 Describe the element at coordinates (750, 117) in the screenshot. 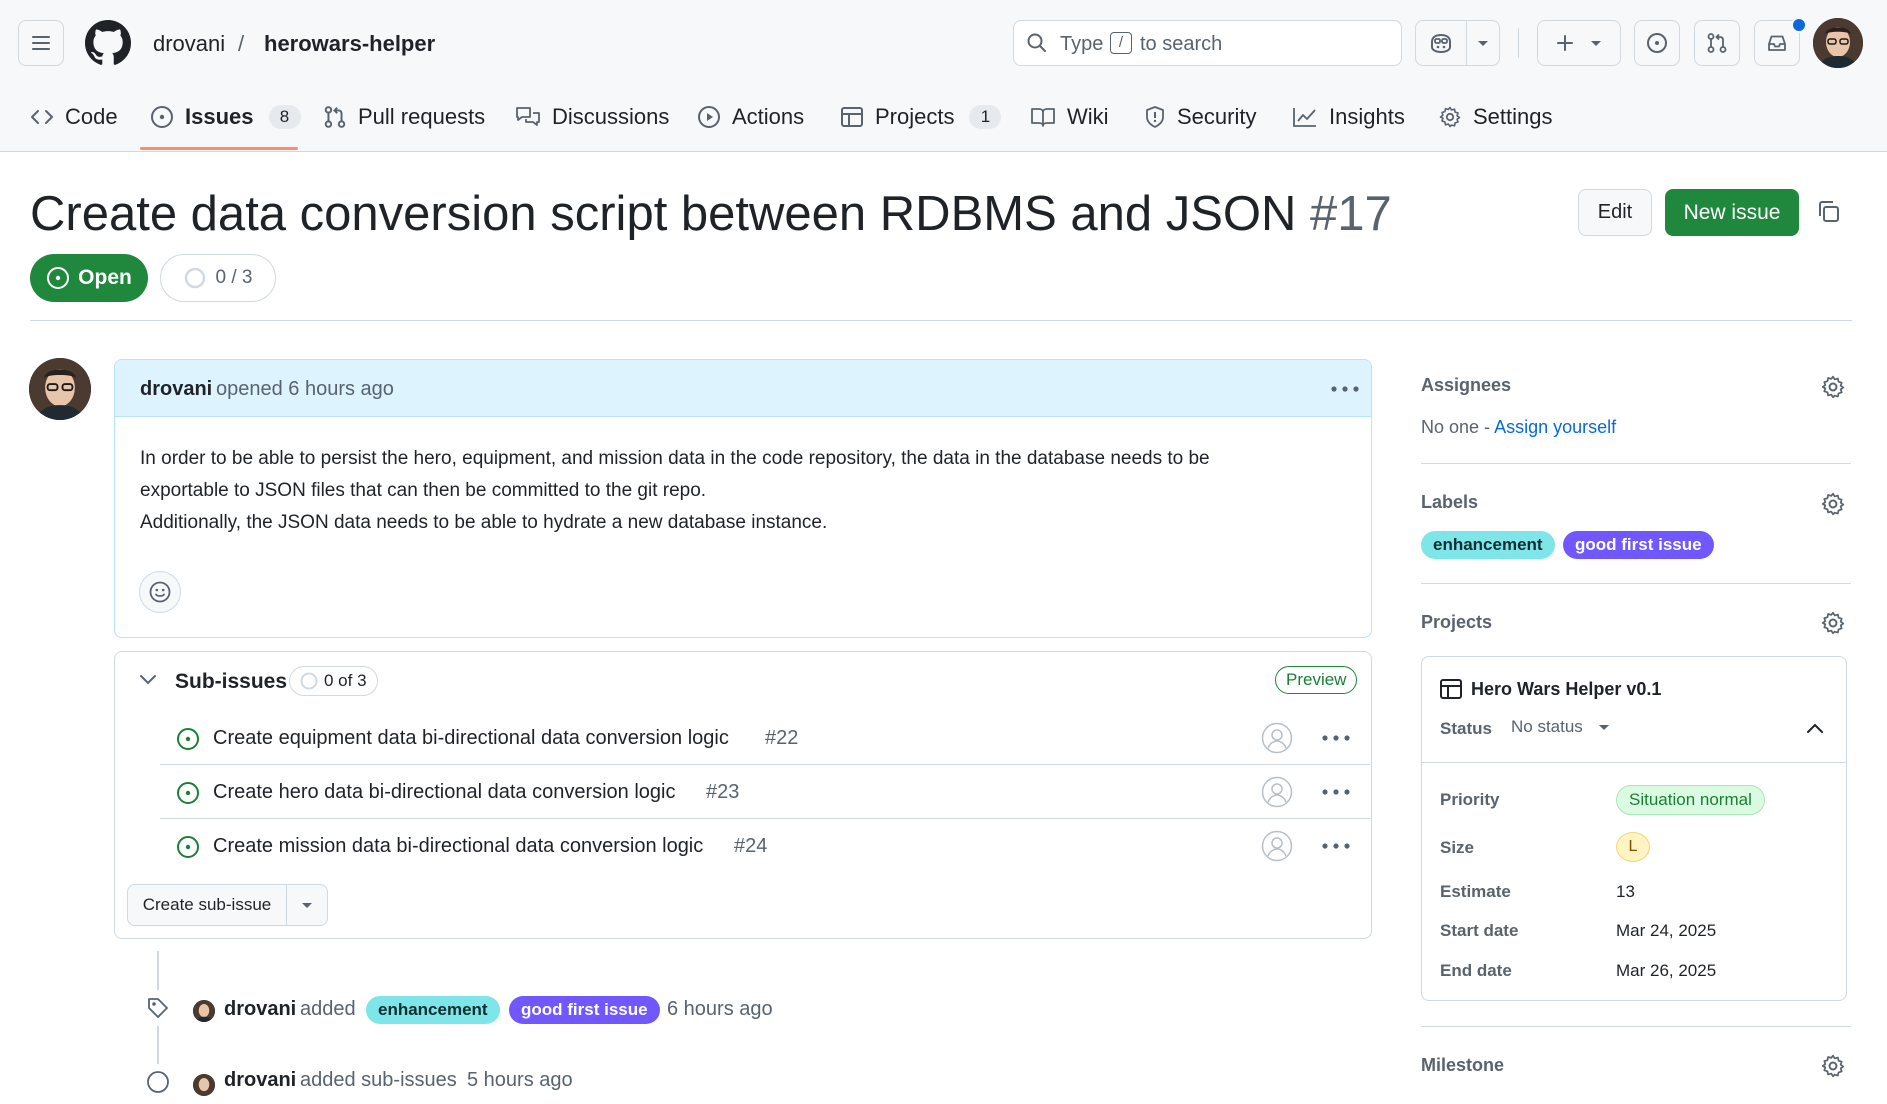

I see `tab-actions: Actions` at that location.